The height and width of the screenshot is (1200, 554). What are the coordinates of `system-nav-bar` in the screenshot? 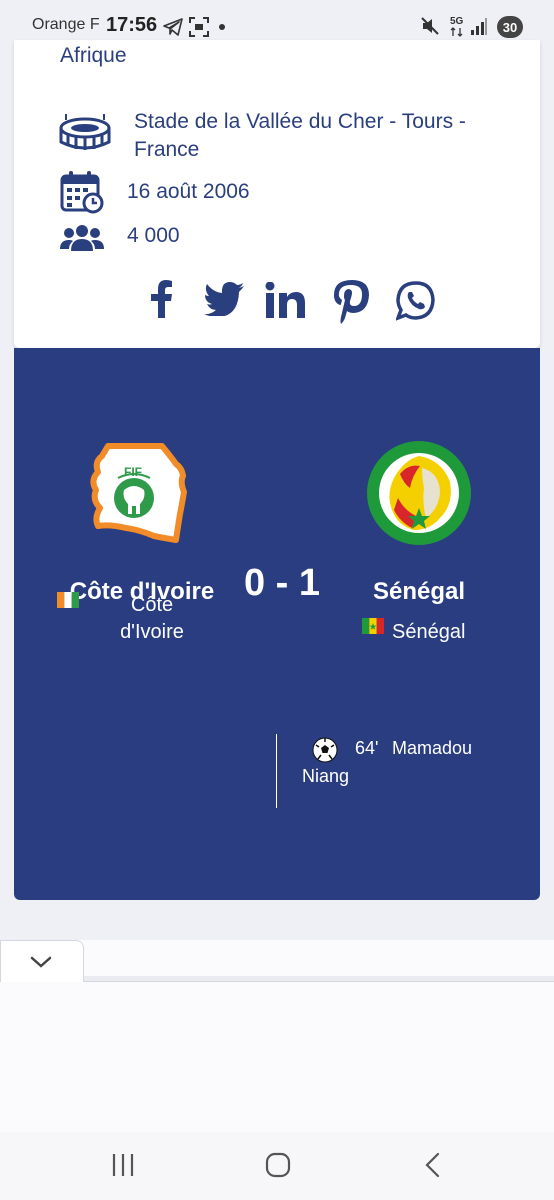 It's located at (277, 1166).